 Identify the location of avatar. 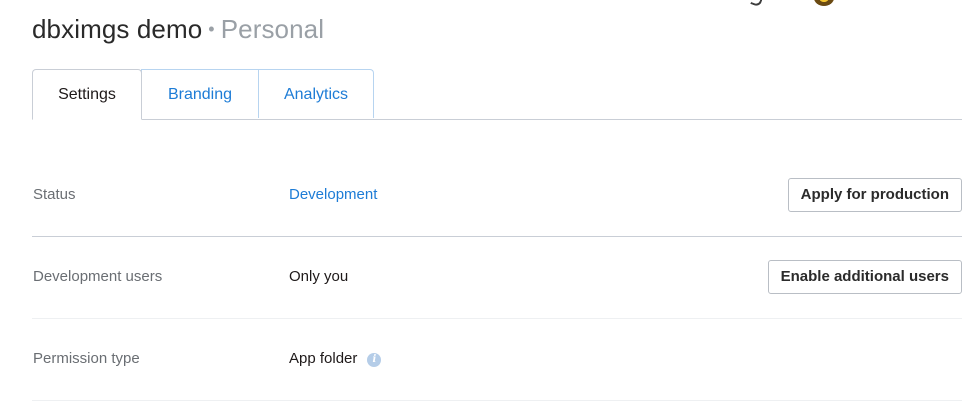
(824, 3).